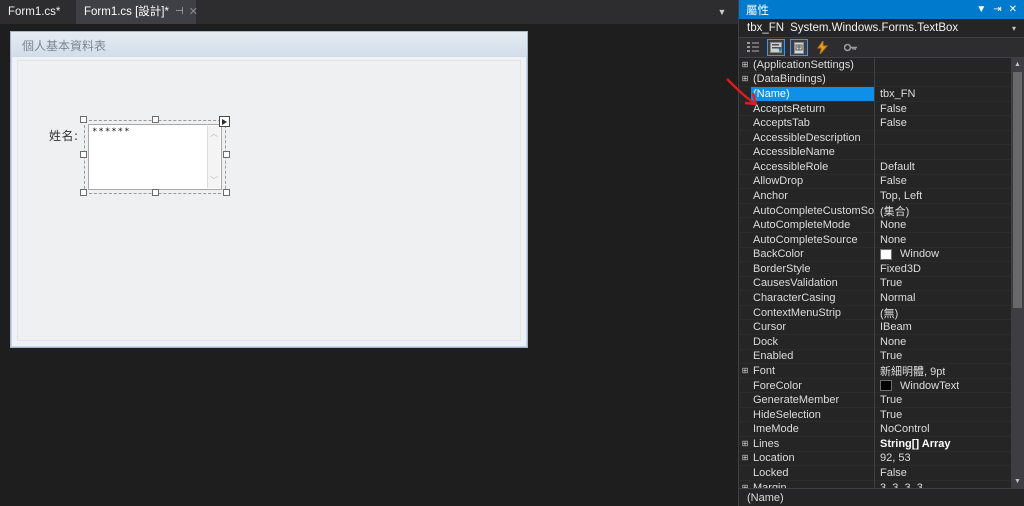 Image resolution: width=1024 pixels, height=506 pixels. What do you see at coordinates (896, 327) in the screenshot?
I see `property-value: IBeam` at bounding box center [896, 327].